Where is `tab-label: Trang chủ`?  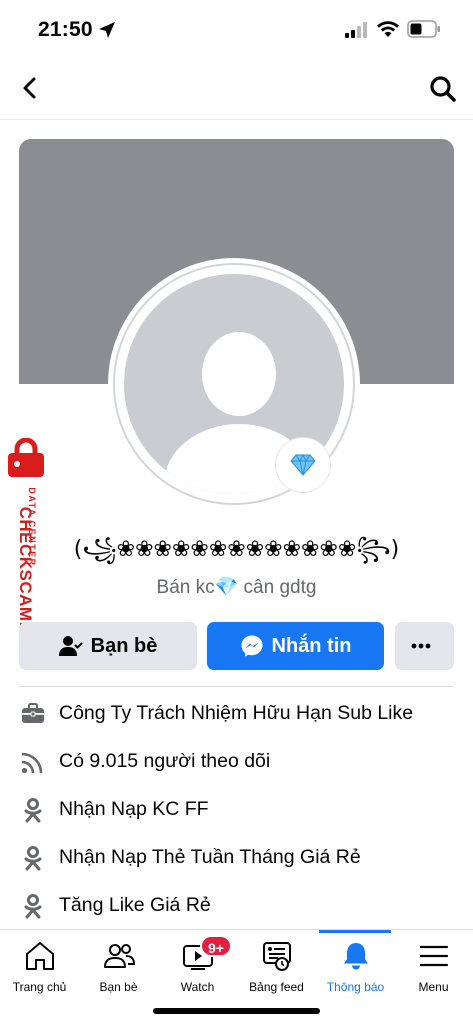
tab-label: Trang chủ is located at coordinates (39, 987).